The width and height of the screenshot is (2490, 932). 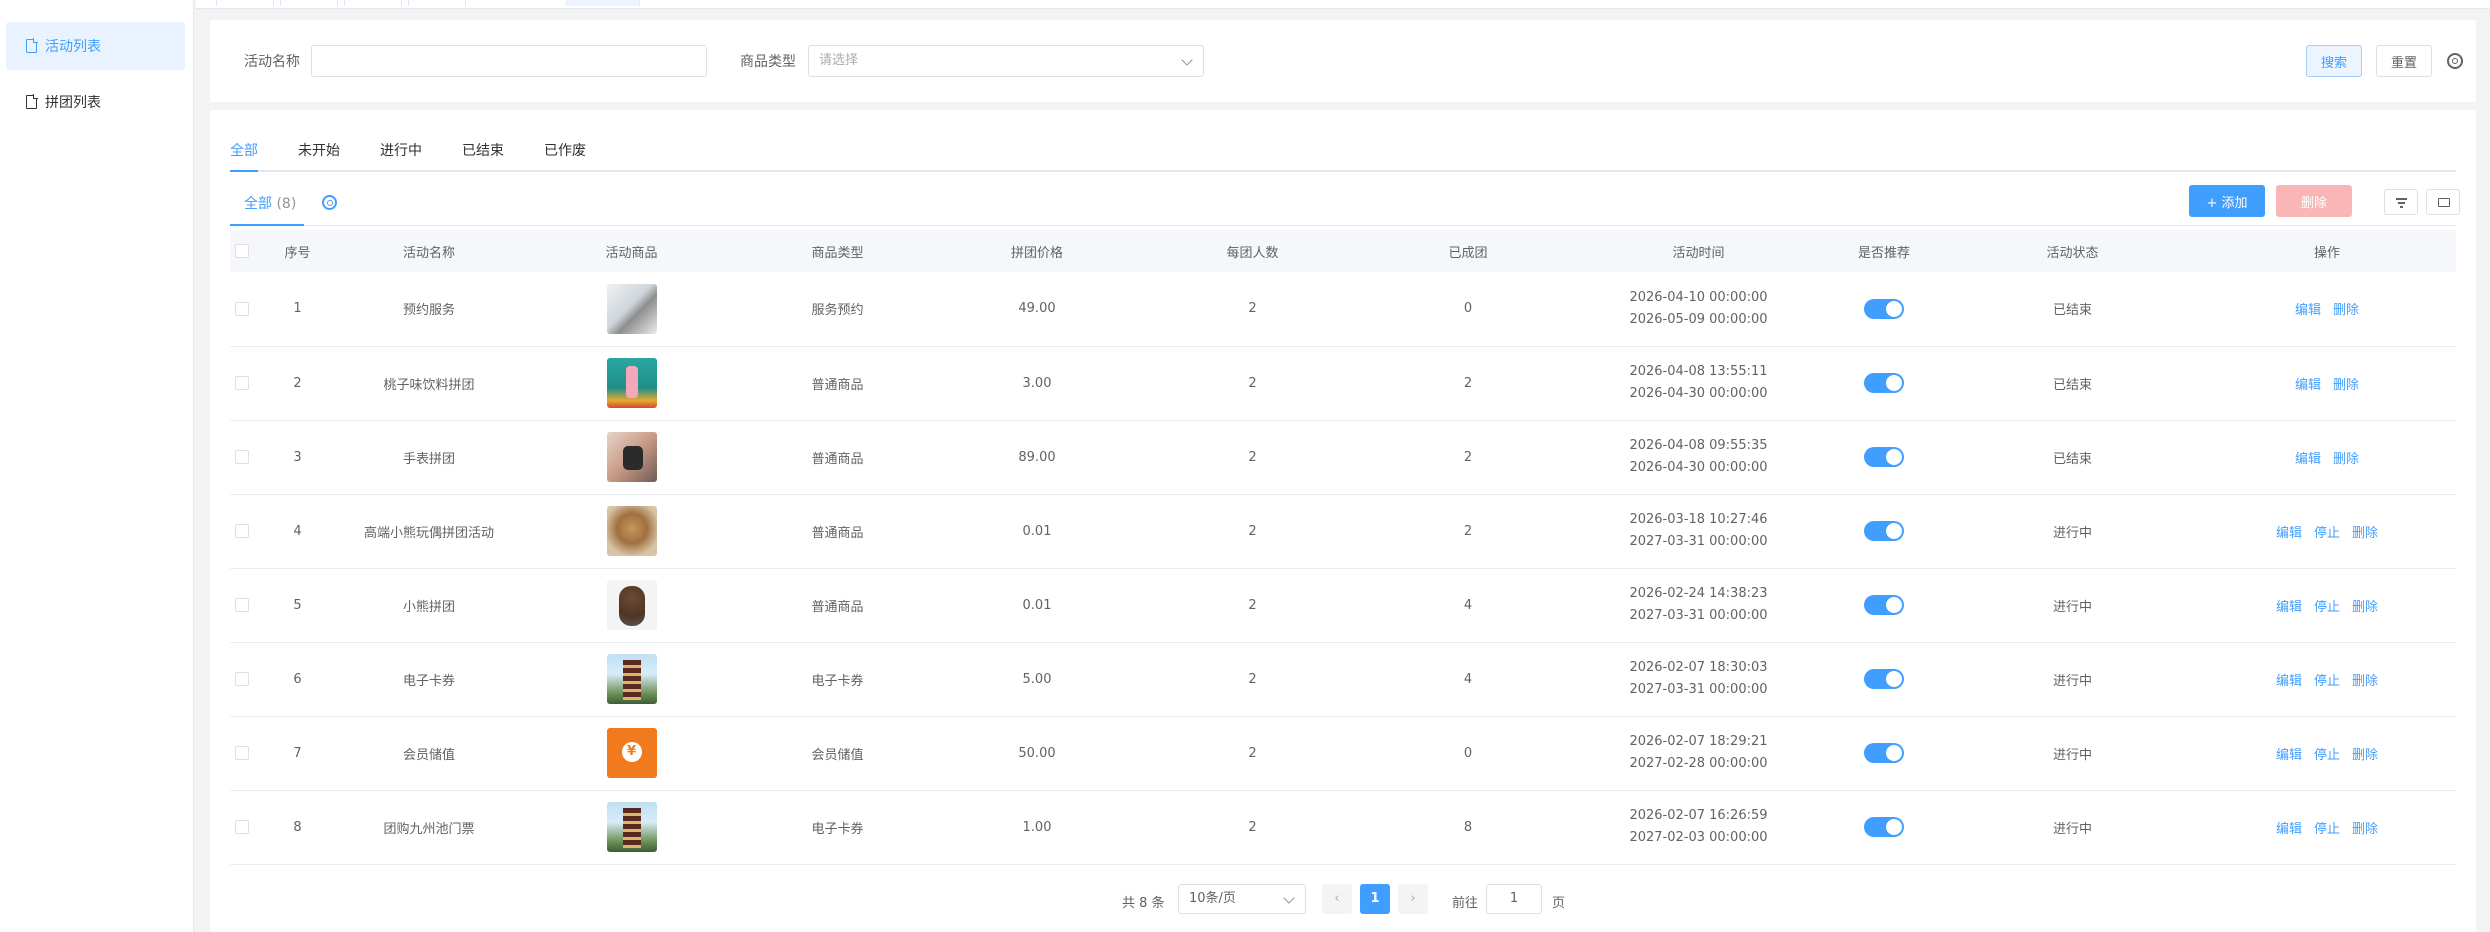 What do you see at coordinates (97, 466) in the screenshot?
I see `sidebar: 活动列表 拼团列表` at bounding box center [97, 466].